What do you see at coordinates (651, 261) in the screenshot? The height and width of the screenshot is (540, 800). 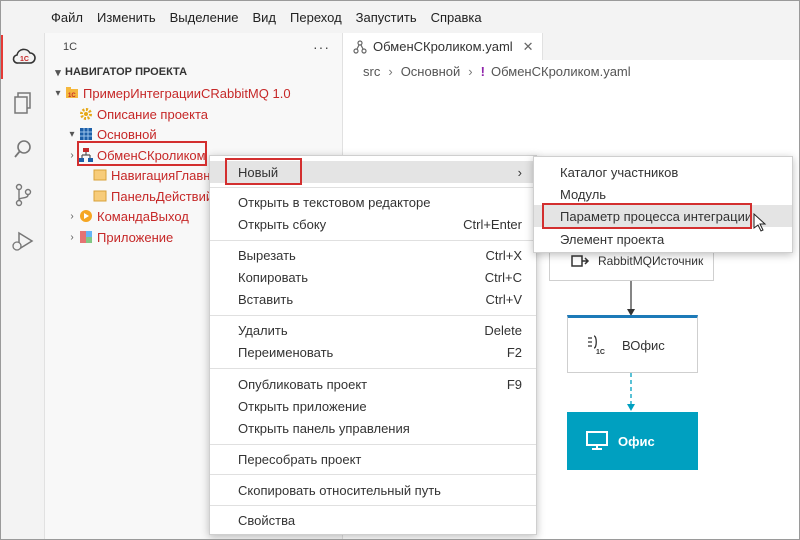 I see `node-label: RabbitMQИсточник` at bounding box center [651, 261].